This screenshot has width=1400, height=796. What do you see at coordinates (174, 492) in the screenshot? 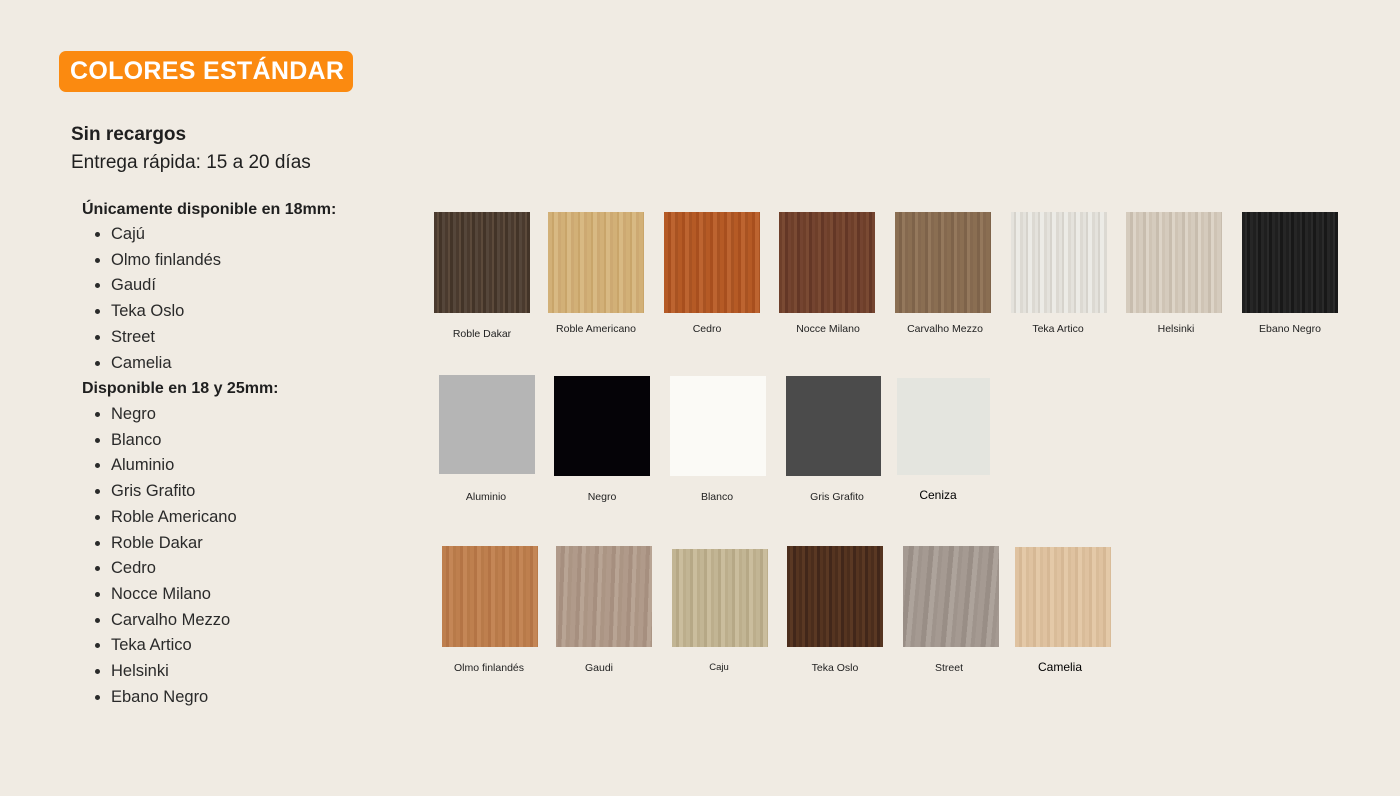
I see `list-item: Gris Grafito` at bounding box center [174, 492].